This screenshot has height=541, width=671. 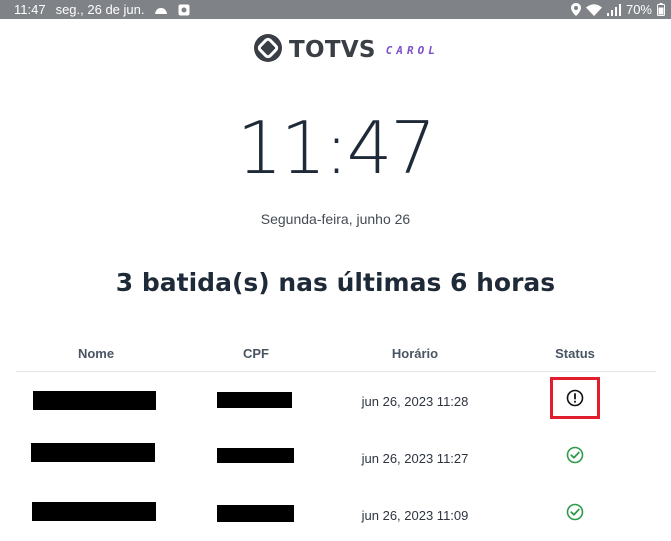 What do you see at coordinates (575, 398) in the screenshot?
I see `warning-highlight-box` at bounding box center [575, 398].